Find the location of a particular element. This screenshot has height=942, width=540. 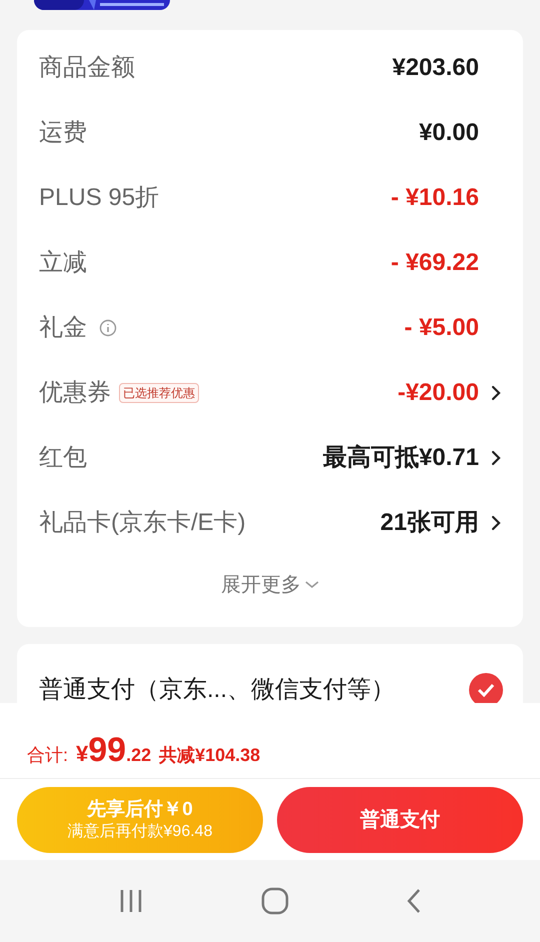

row-value: - ¥10.16 is located at coordinates (434, 197).